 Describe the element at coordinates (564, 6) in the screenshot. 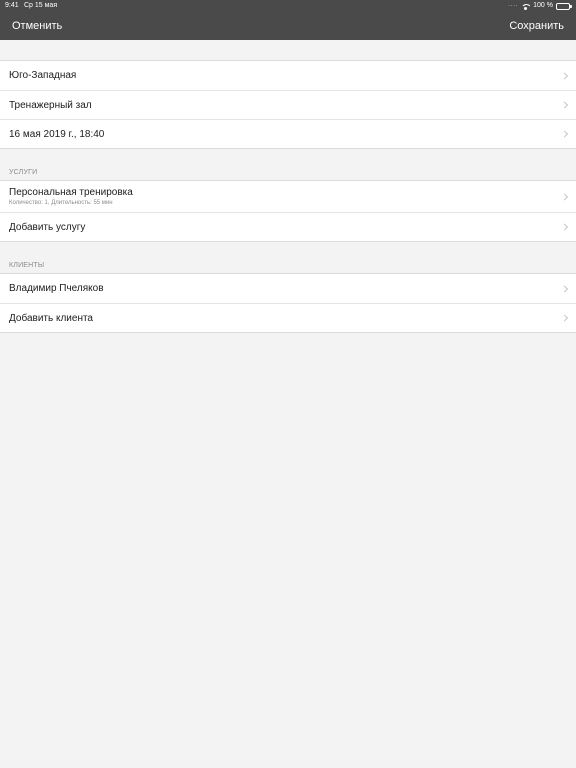

I see `battery-icon` at that location.